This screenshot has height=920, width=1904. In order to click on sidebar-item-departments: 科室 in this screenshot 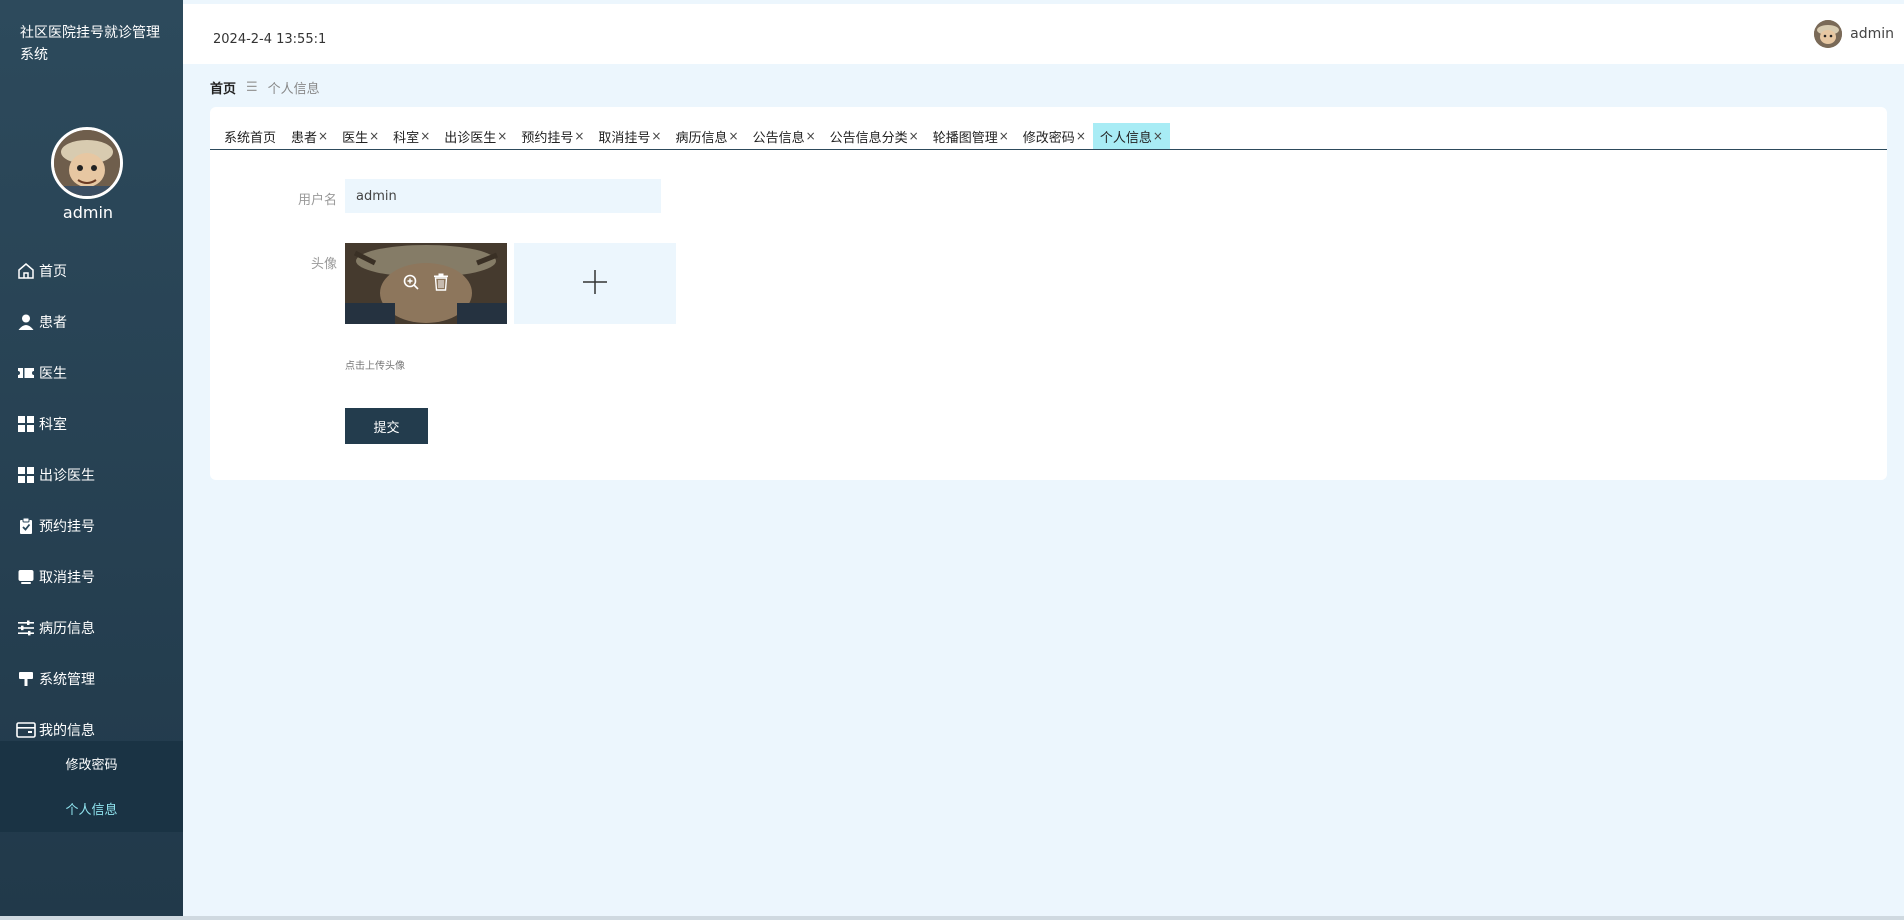, I will do `click(91, 423)`.